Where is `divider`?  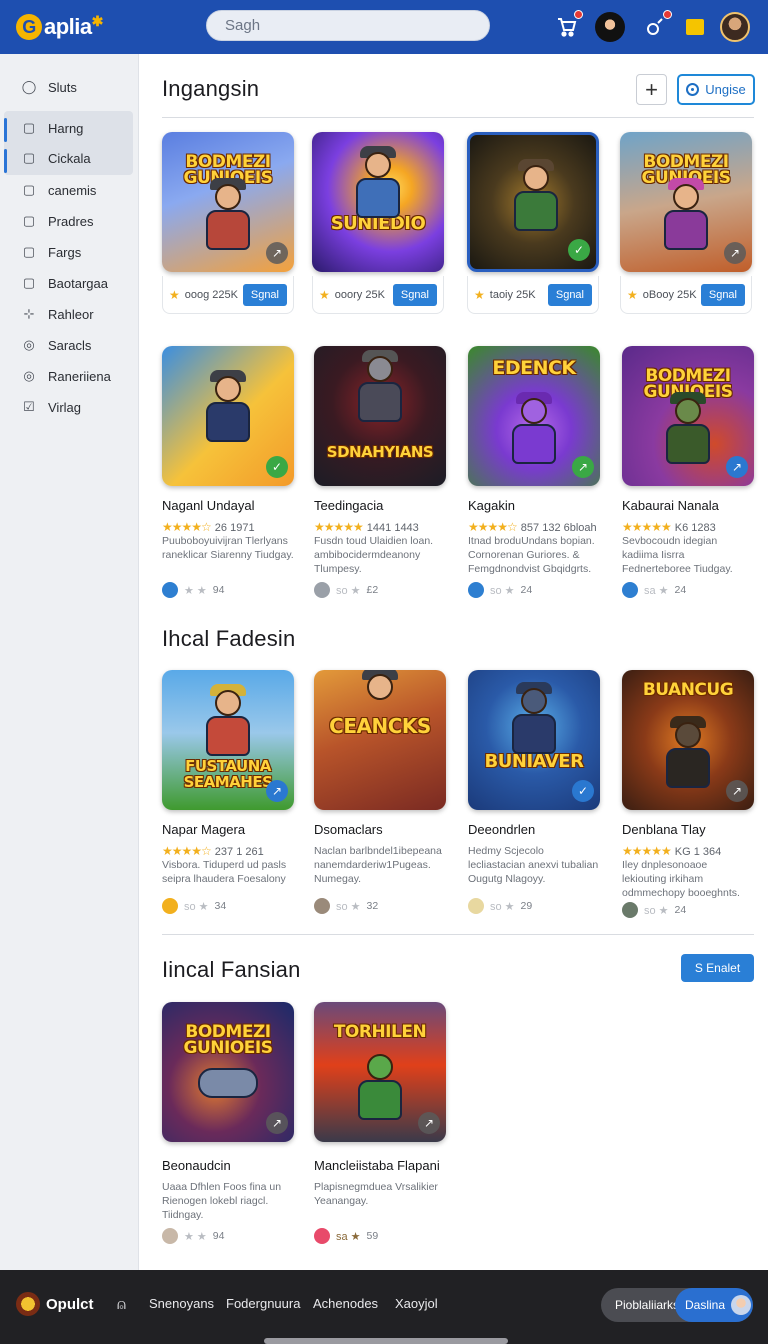 divider is located at coordinates (458, 117).